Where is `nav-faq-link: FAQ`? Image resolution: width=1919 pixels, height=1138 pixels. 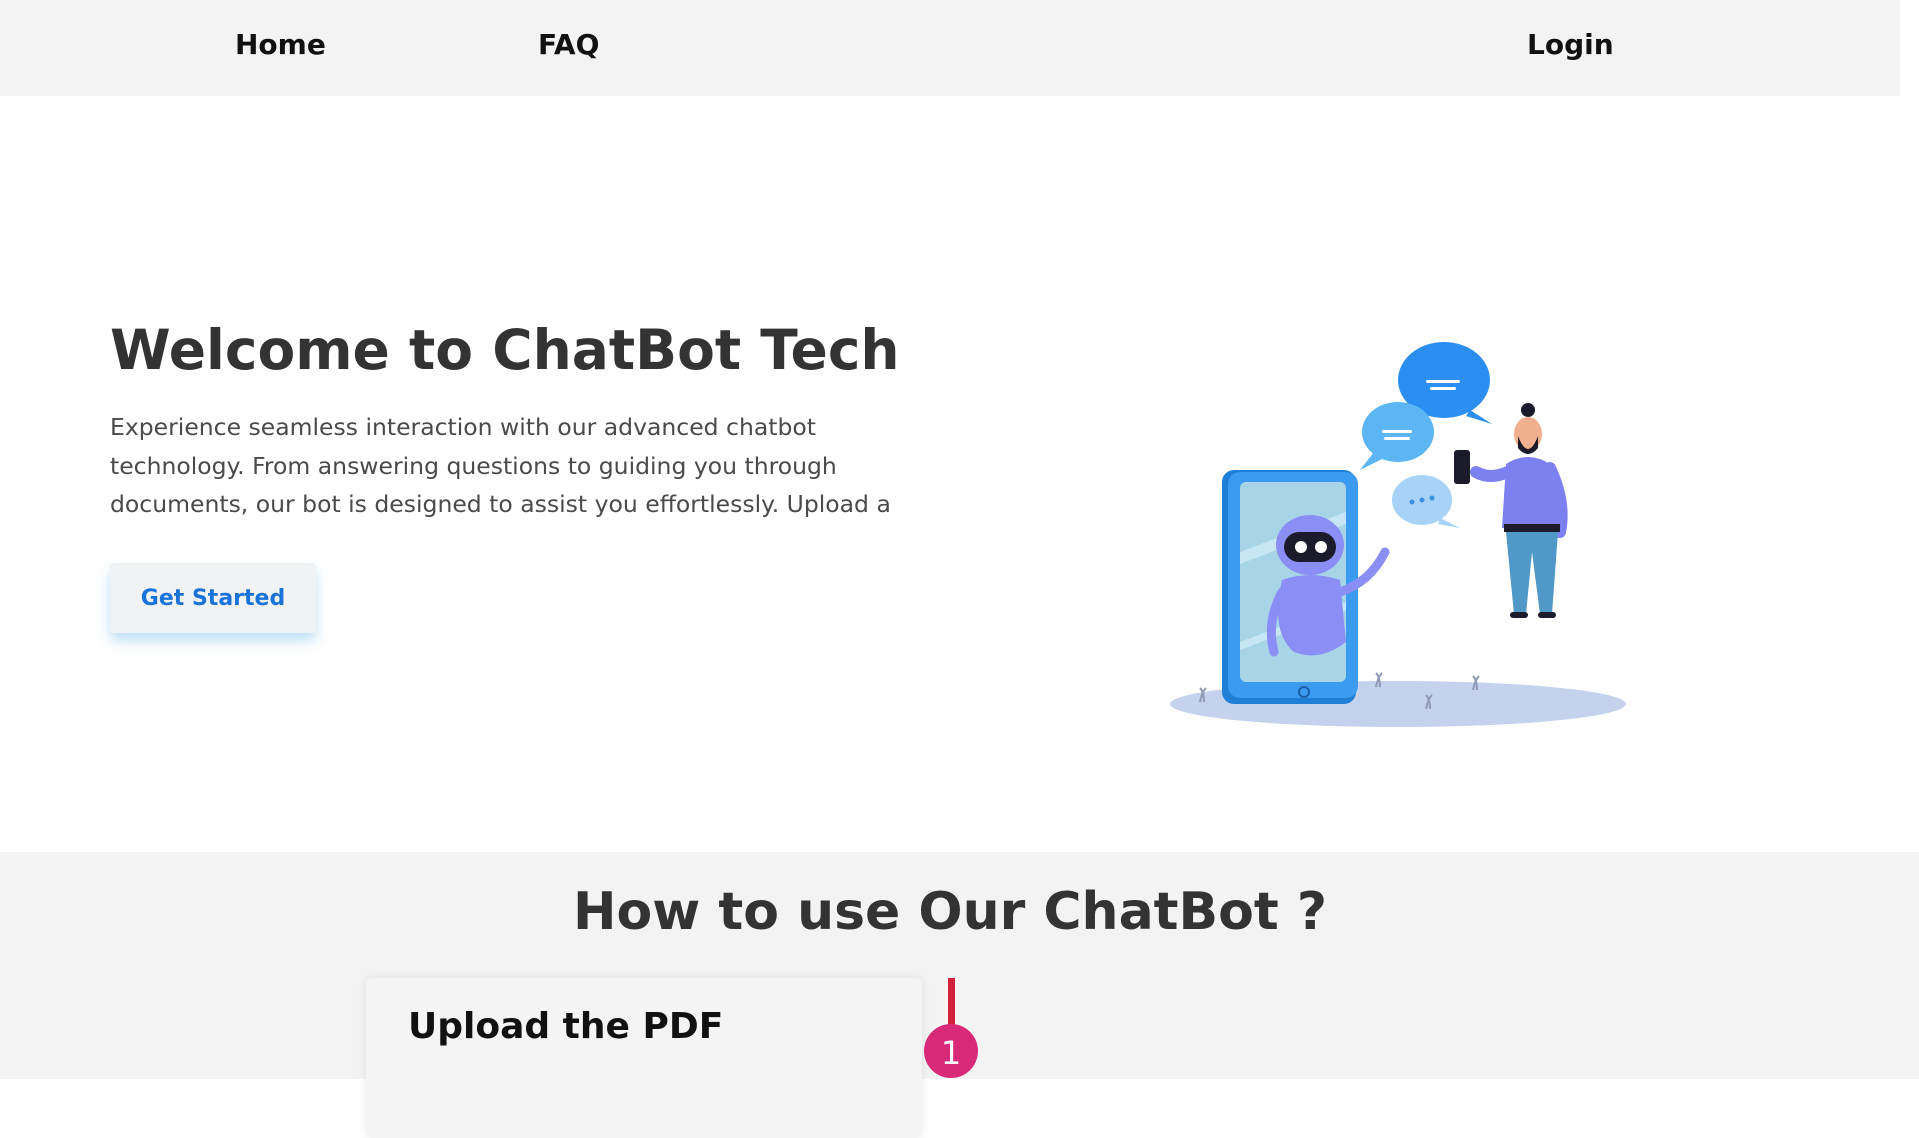
nav-faq-link: FAQ is located at coordinates (568, 44).